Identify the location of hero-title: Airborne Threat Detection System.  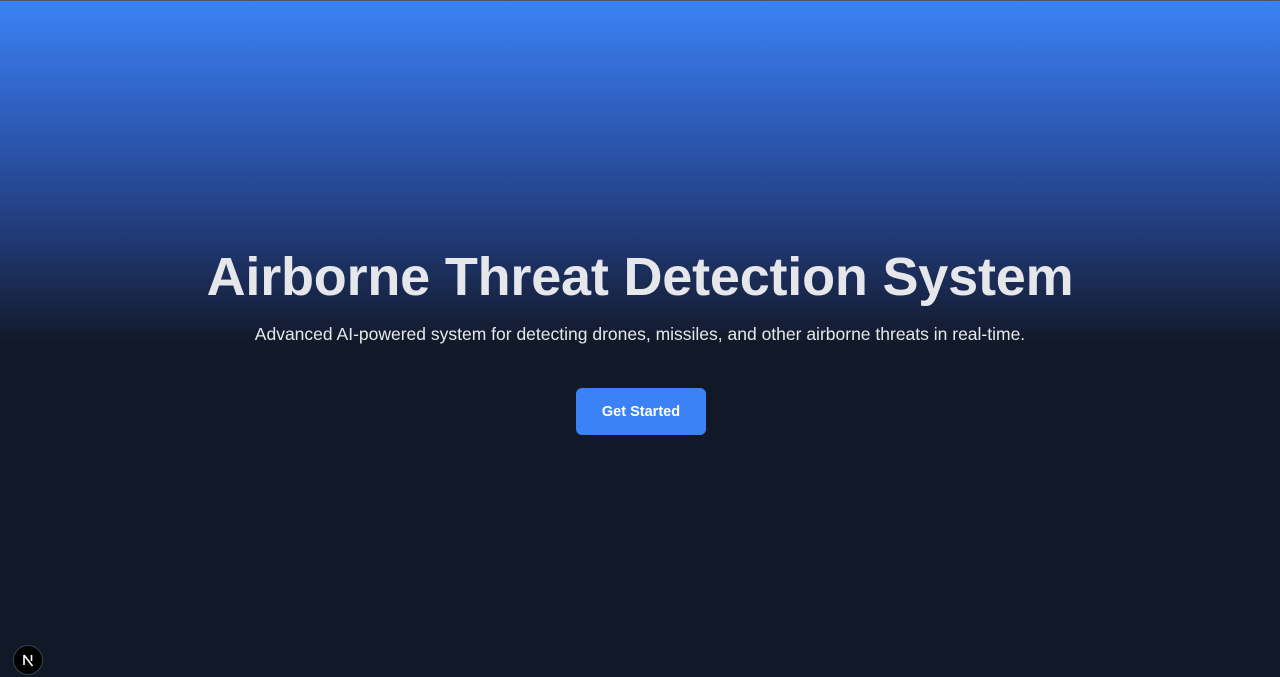
(640, 277).